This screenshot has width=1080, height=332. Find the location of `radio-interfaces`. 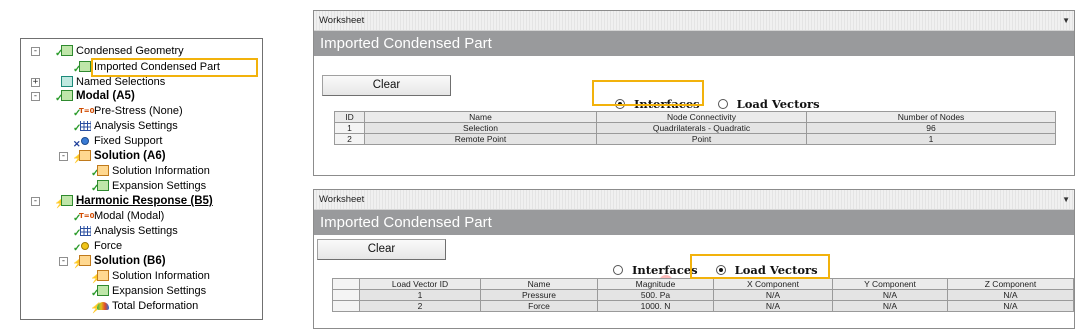

radio-interfaces is located at coordinates (618, 270).